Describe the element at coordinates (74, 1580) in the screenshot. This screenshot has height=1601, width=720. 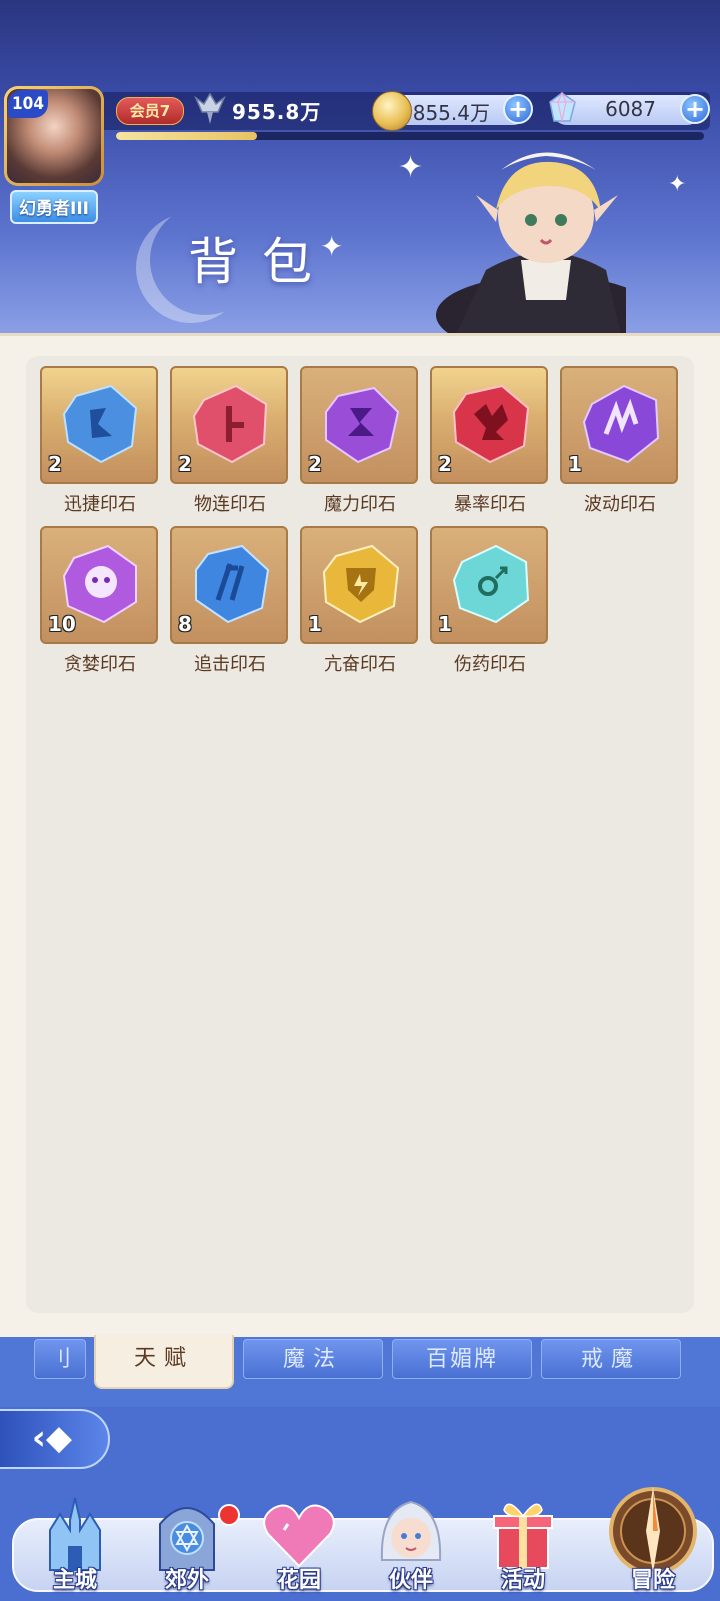
I see `nav-label: 主城` at that location.